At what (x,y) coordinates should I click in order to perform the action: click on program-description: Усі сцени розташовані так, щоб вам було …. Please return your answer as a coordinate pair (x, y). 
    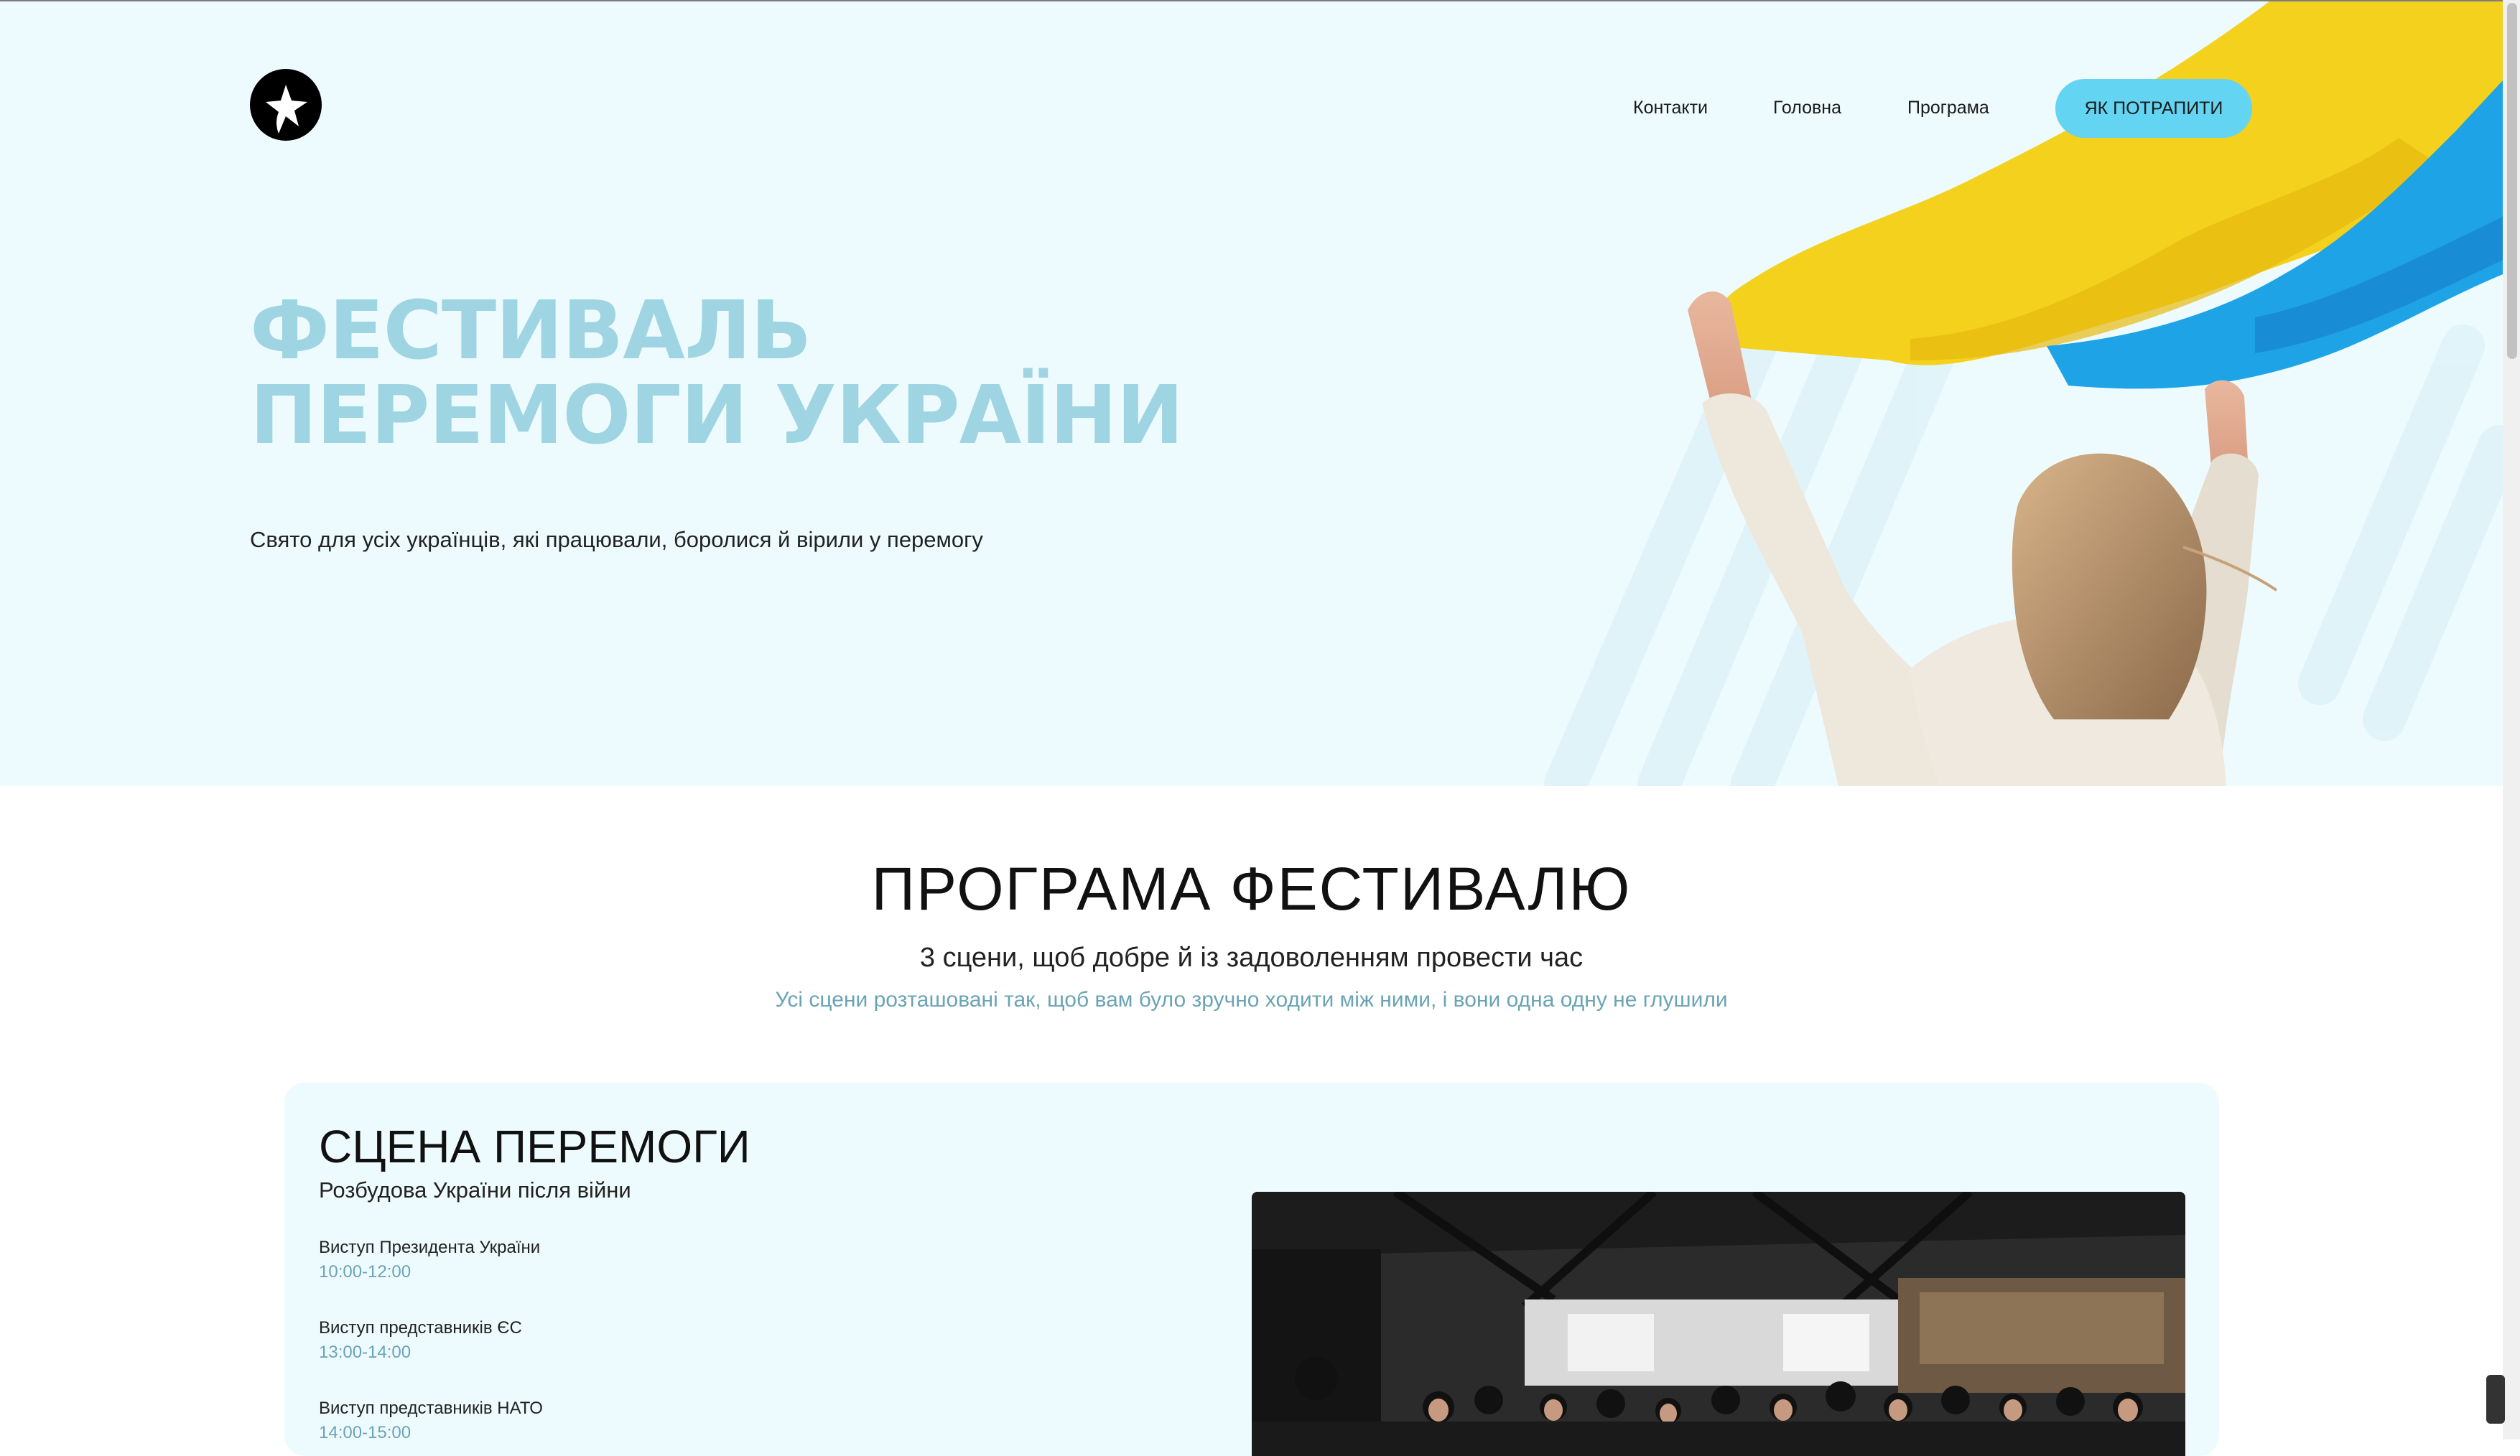
    Looking at the image, I should click on (1251, 1000).